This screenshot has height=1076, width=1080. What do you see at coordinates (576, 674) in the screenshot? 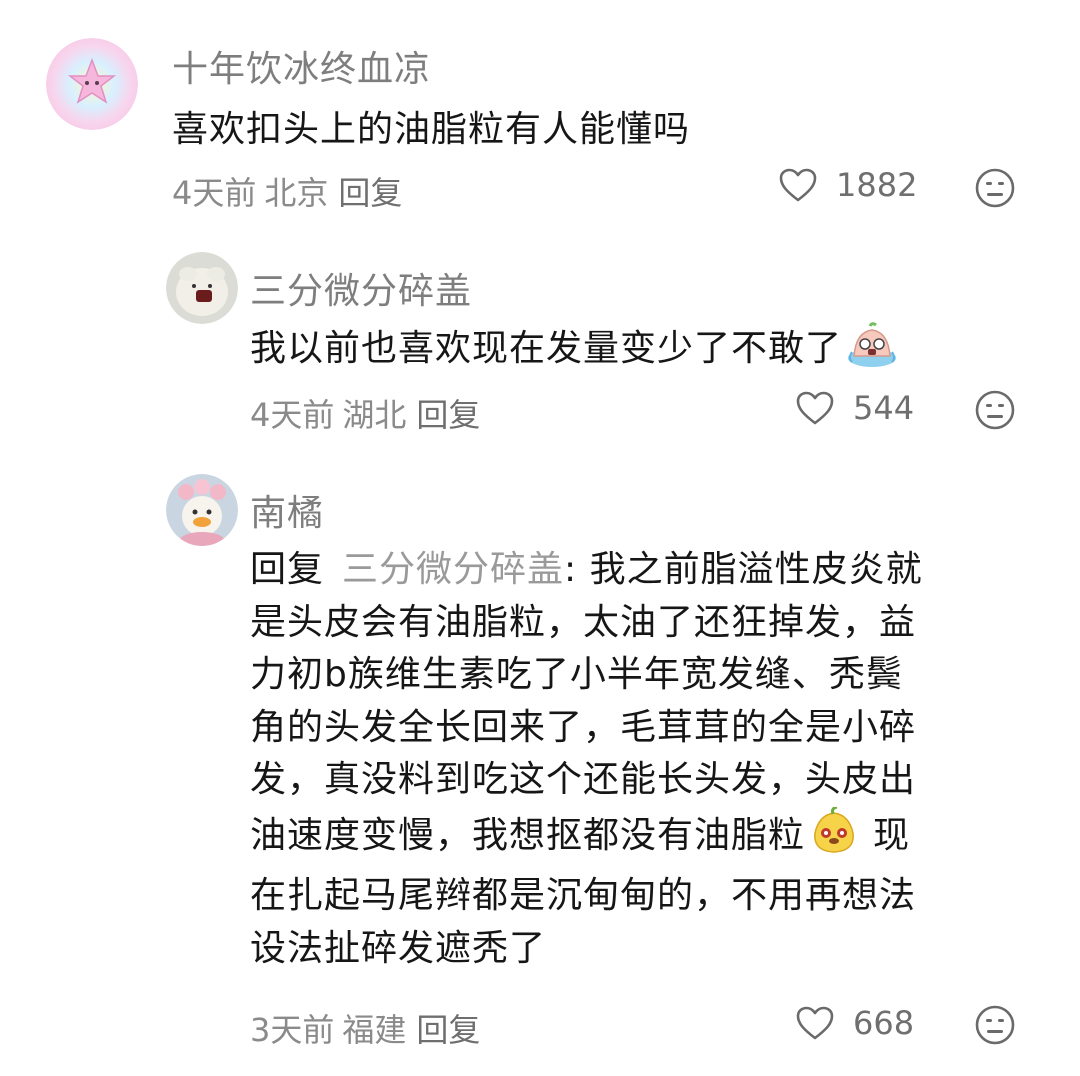
I see `text-line: 力初b族维生素吃了小半年宽发缝、秃鬓` at bounding box center [576, 674].